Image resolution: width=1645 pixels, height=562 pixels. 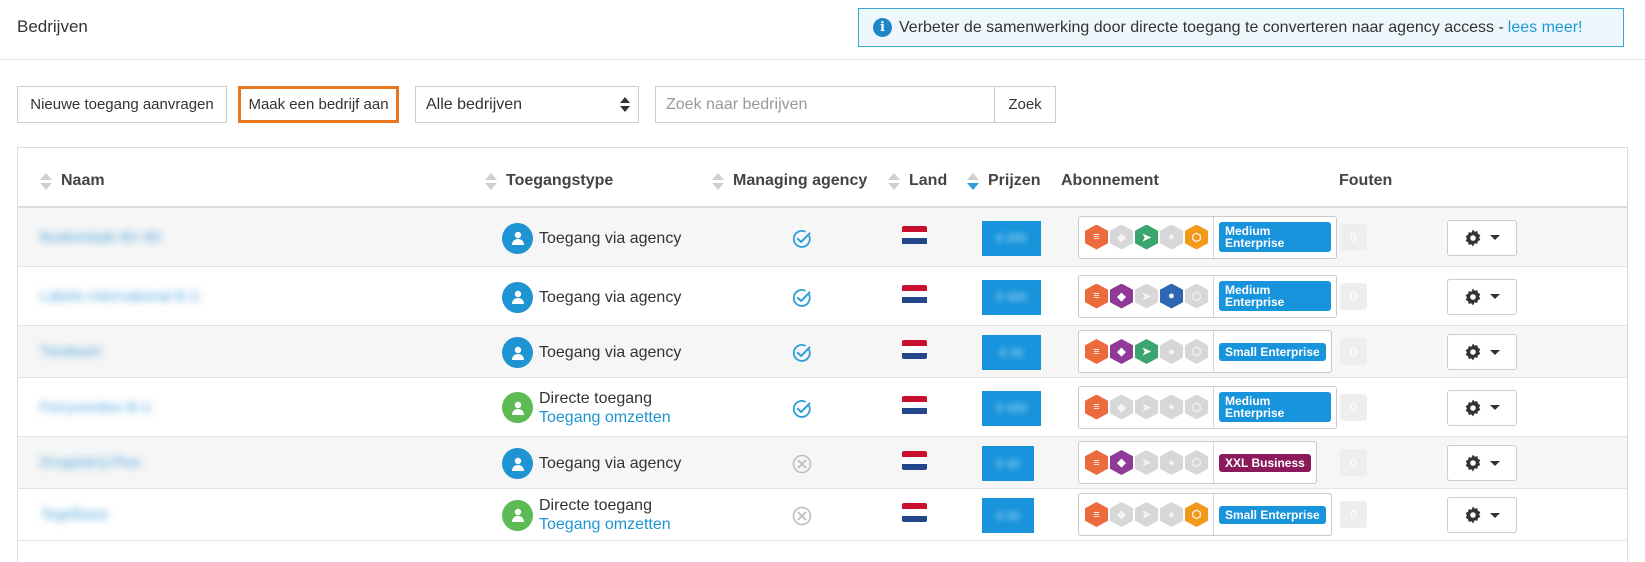 What do you see at coordinates (917, 181) in the screenshot?
I see `column-country: Land` at bounding box center [917, 181].